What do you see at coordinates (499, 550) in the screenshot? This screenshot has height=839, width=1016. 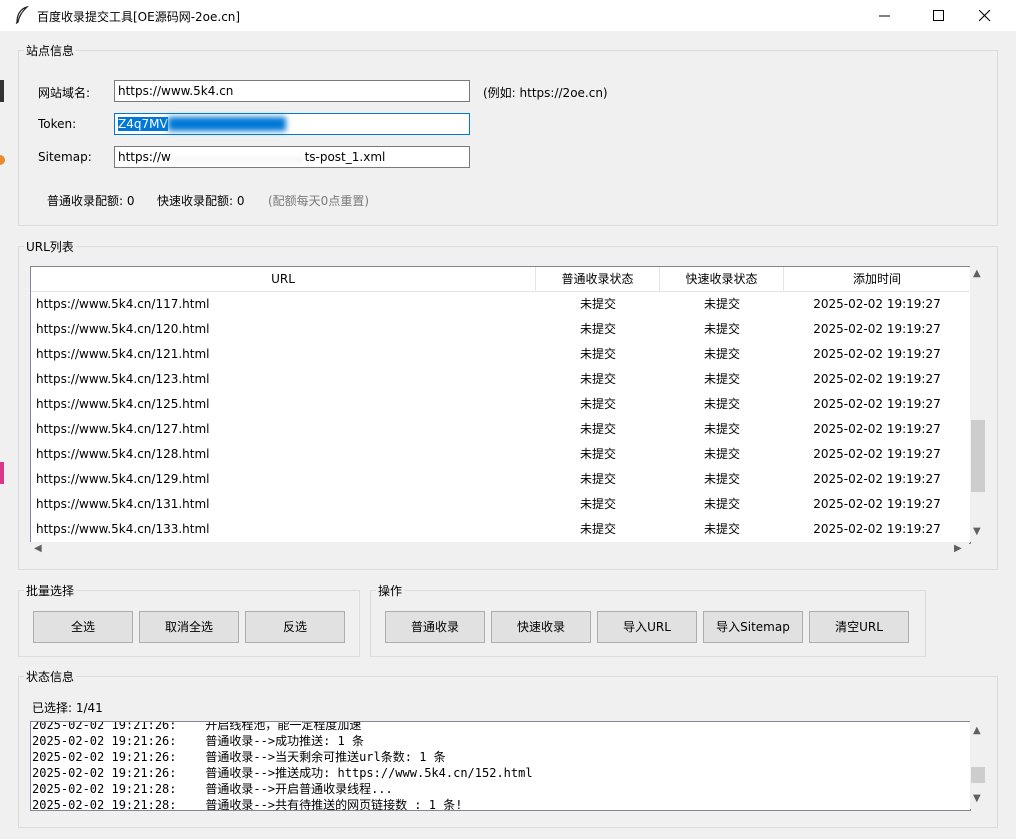 I see `url-table-horizontal-scrollbar: ◀ ▶` at bounding box center [499, 550].